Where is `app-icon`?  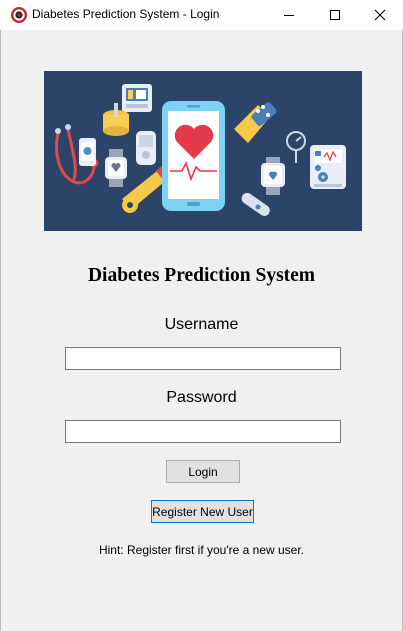
app-icon is located at coordinates (19, 15).